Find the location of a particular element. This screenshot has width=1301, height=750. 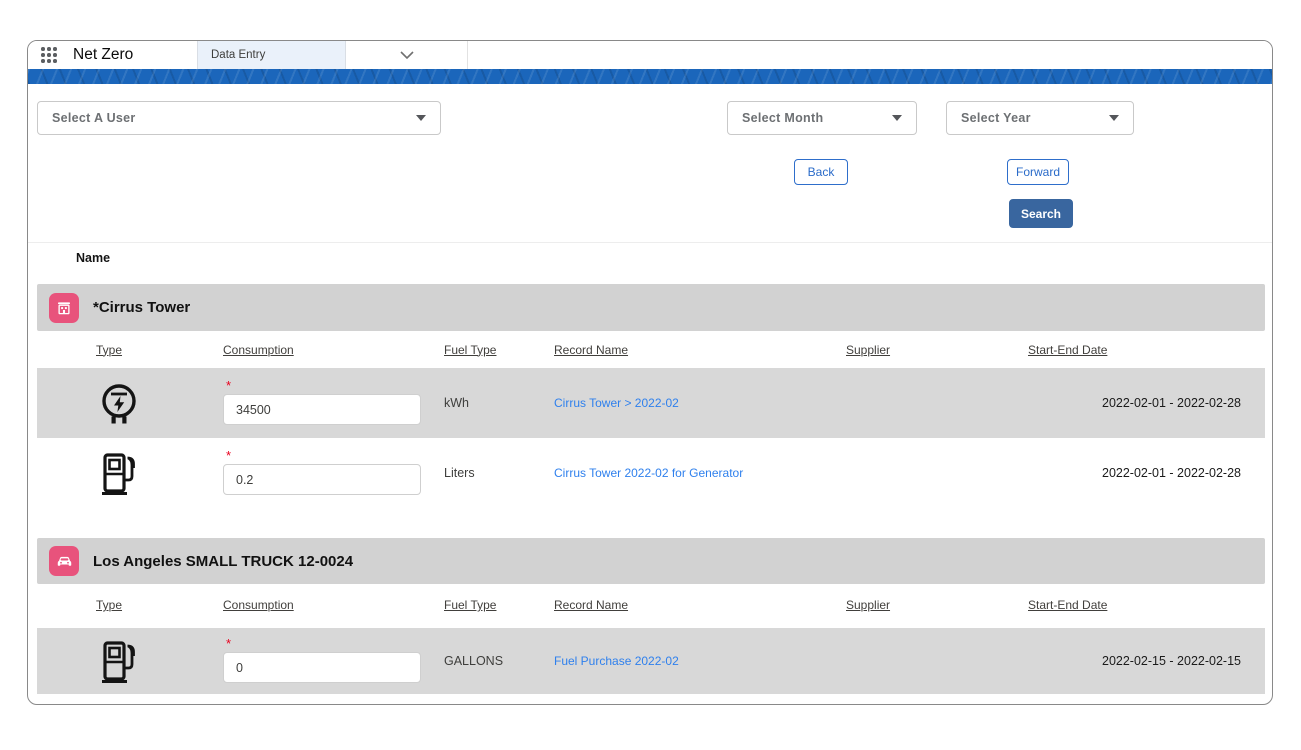

year-select: Select Year is located at coordinates (1040, 118).